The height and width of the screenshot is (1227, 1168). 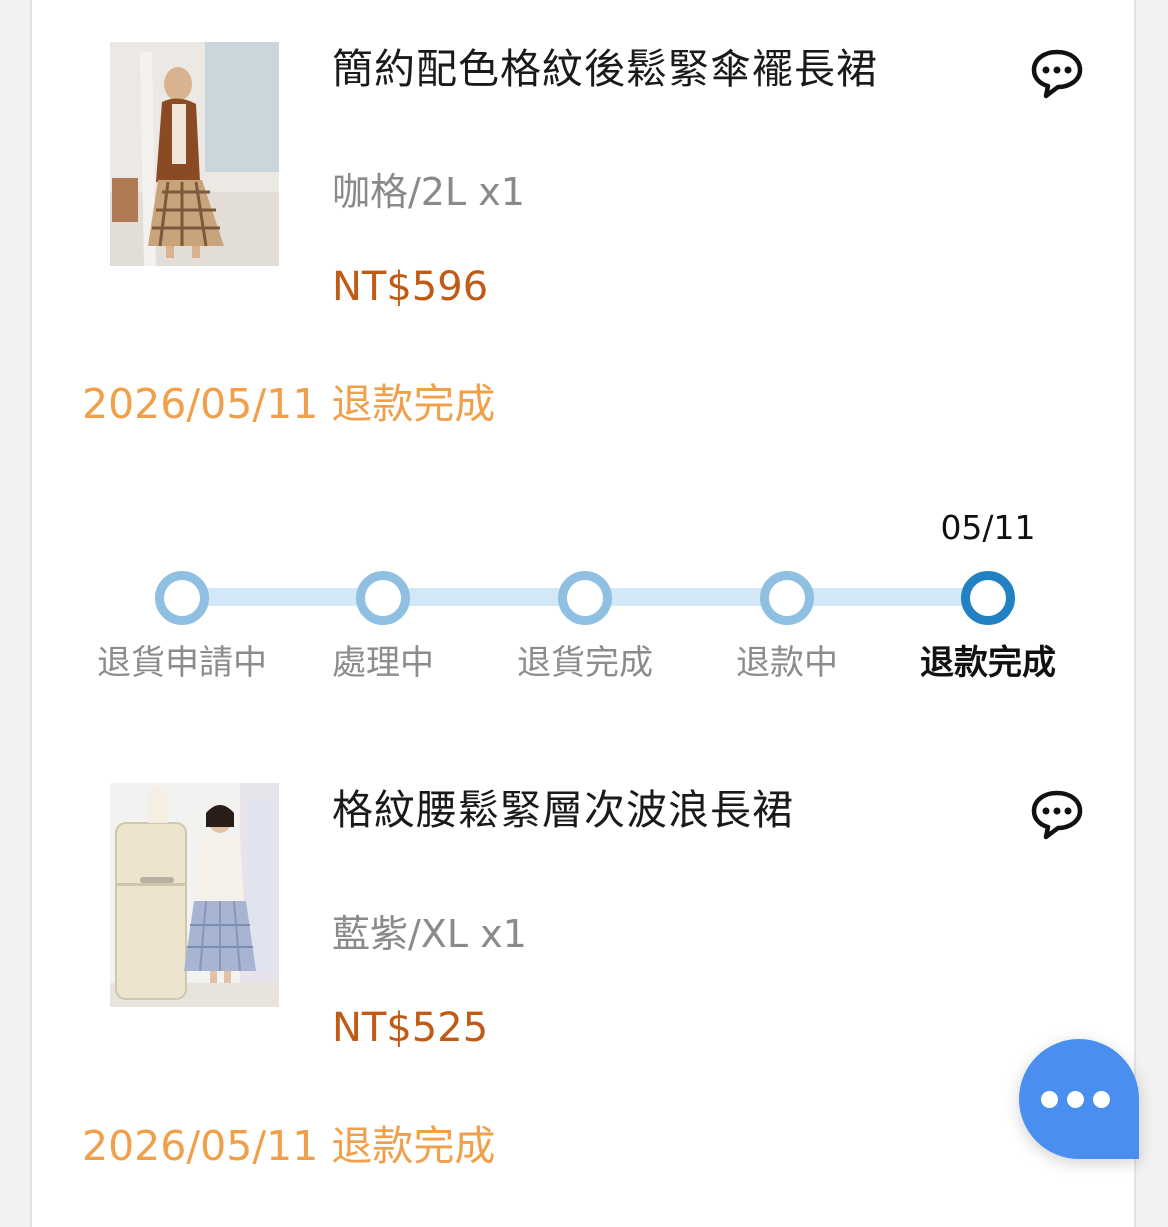 What do you see at coordinates (428, 192) in the screenshot?
I see `product-variant: 咖格/2L x1` at bounding box center [428, 192].